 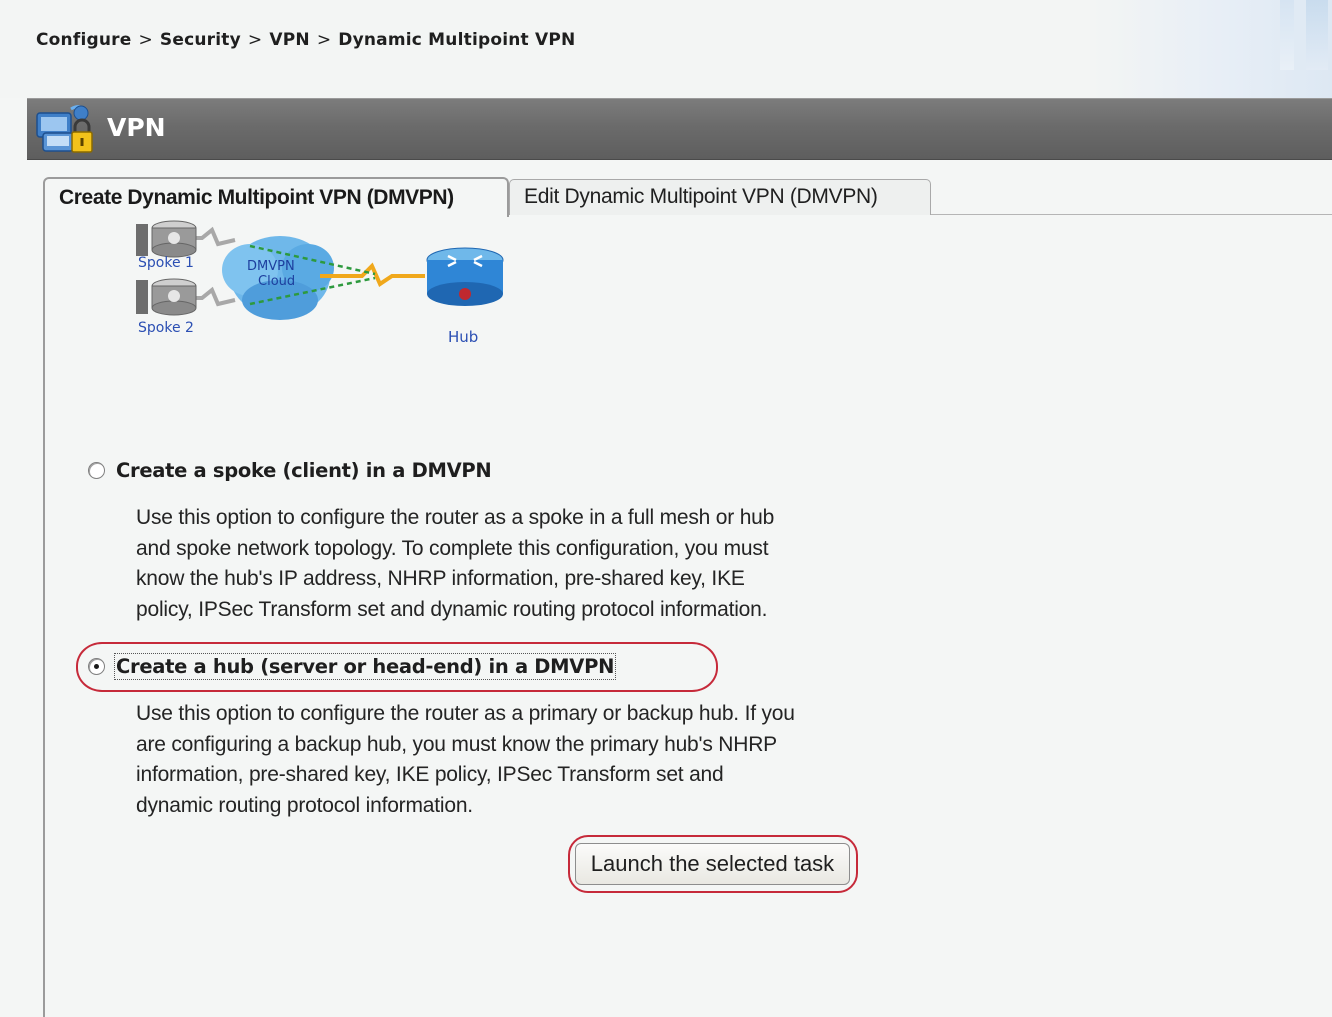 I want to click on tab-edit-dmvpn: Edit Dynamic Multipoint VPN (DMVPN), so click(x=720, y=197).